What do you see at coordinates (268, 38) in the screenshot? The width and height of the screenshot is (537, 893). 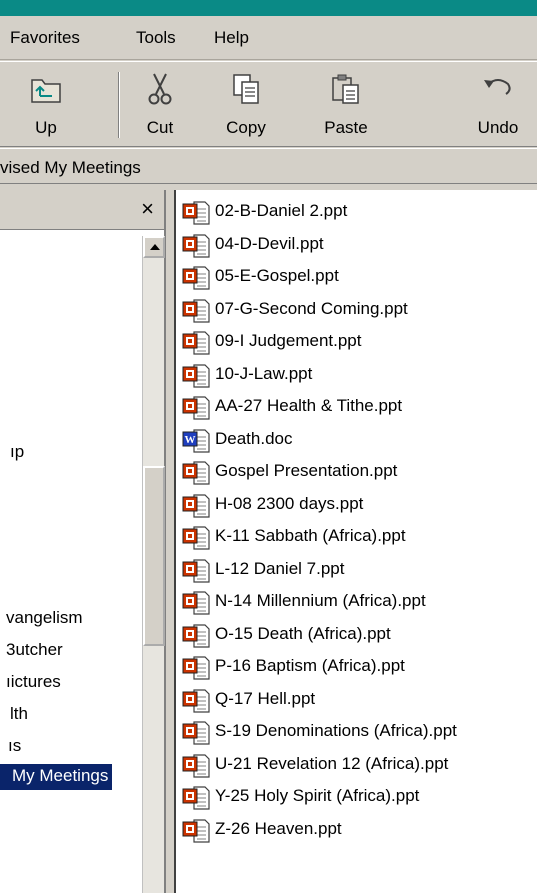 I see `menu-bar: Favorites Tools Help` at bounding box center [268, 38].